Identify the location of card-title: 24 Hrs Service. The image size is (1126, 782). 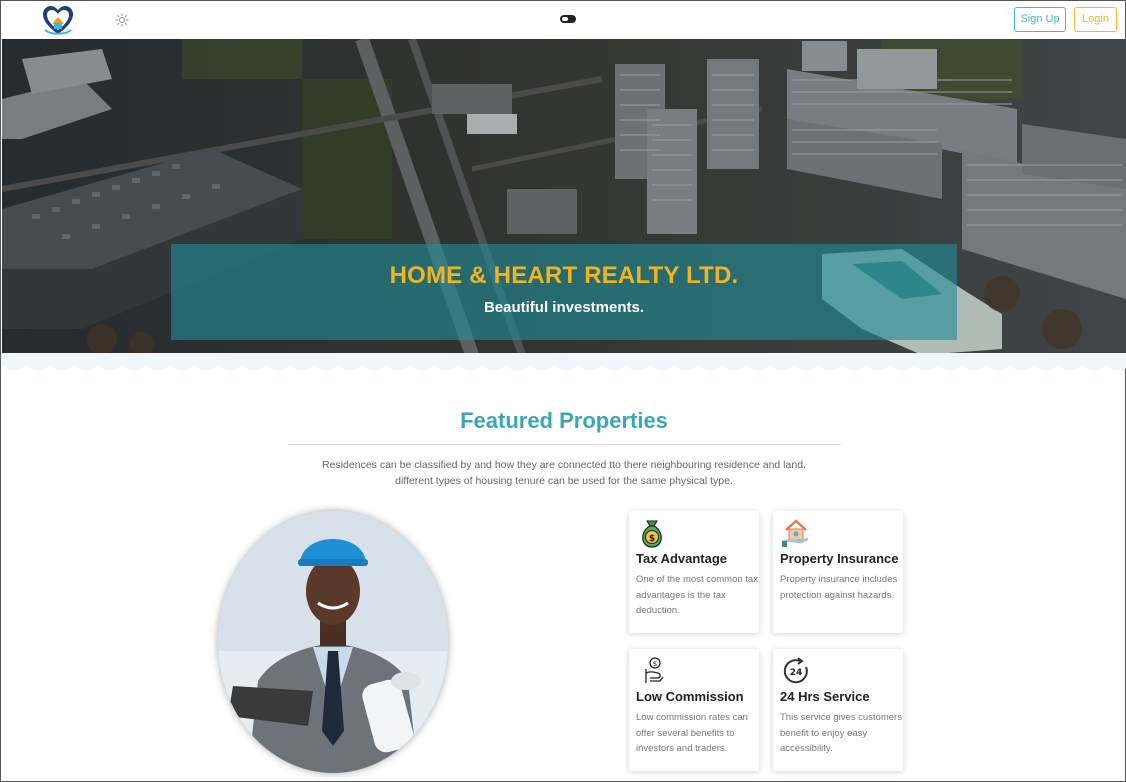
(825, 696).